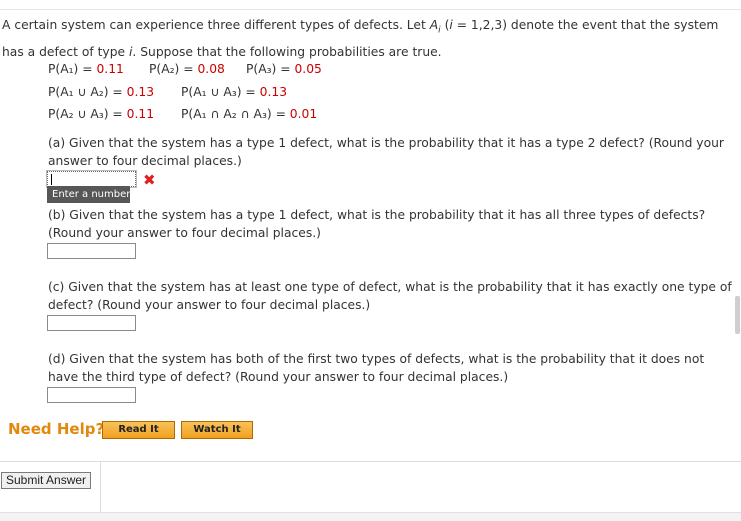  I want to click on submit-answer-button: Submit Answer, so click(46, 480).